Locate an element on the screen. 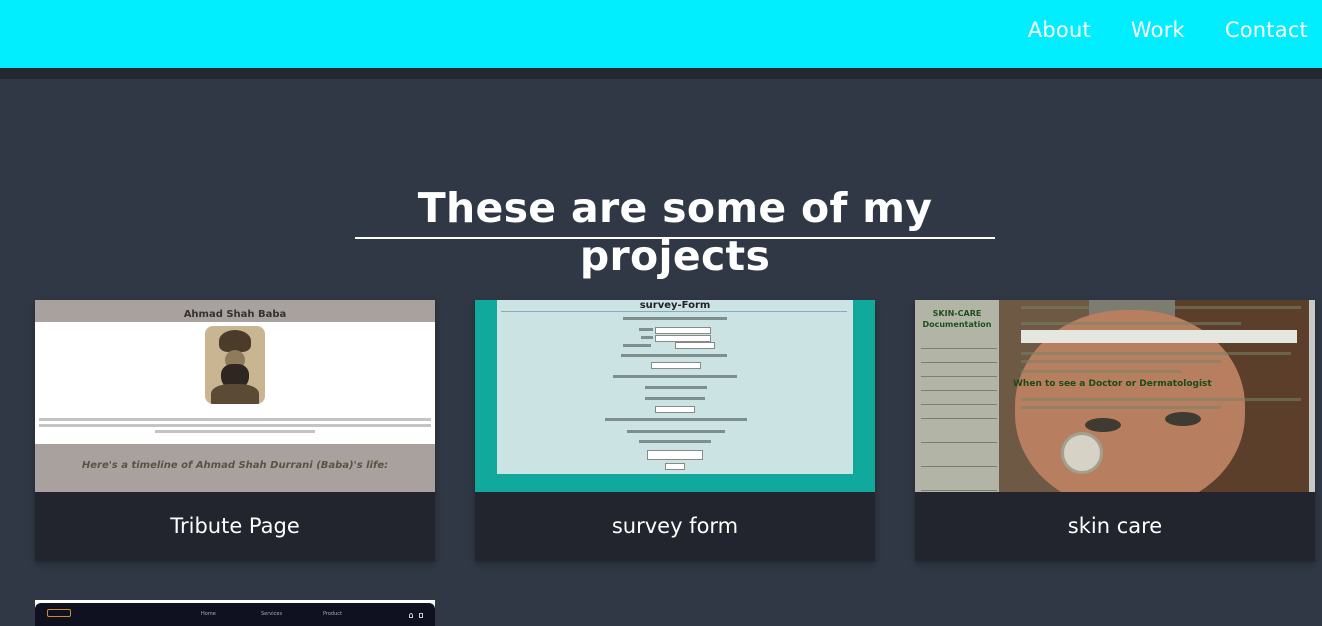 The image size is (1322, 626). project-card-survey: survey-Form survey form is located at coordinates (675, 430).